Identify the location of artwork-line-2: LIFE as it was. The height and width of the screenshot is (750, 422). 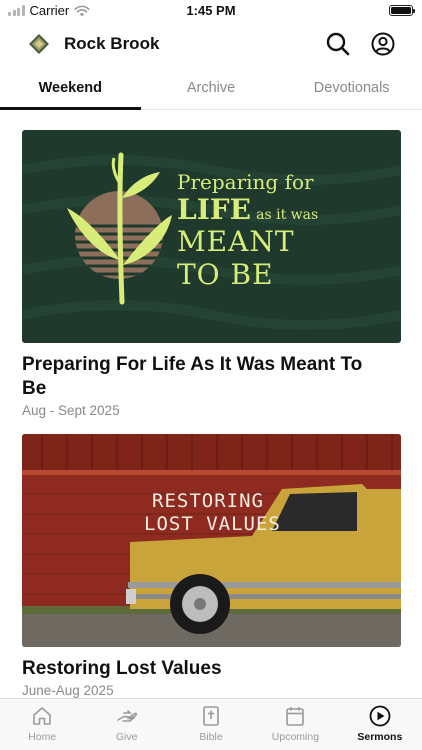
(247, 209).